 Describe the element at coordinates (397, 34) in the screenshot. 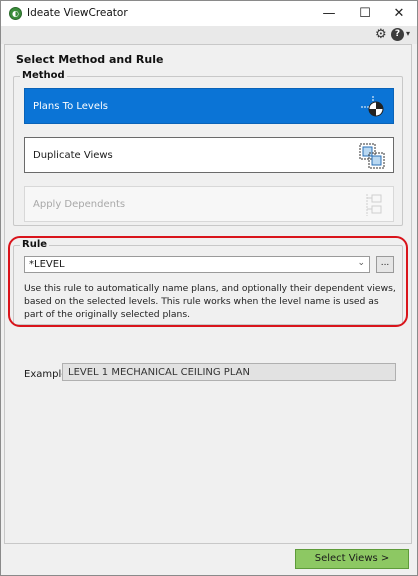

I see `help-icon: ?` at that location.